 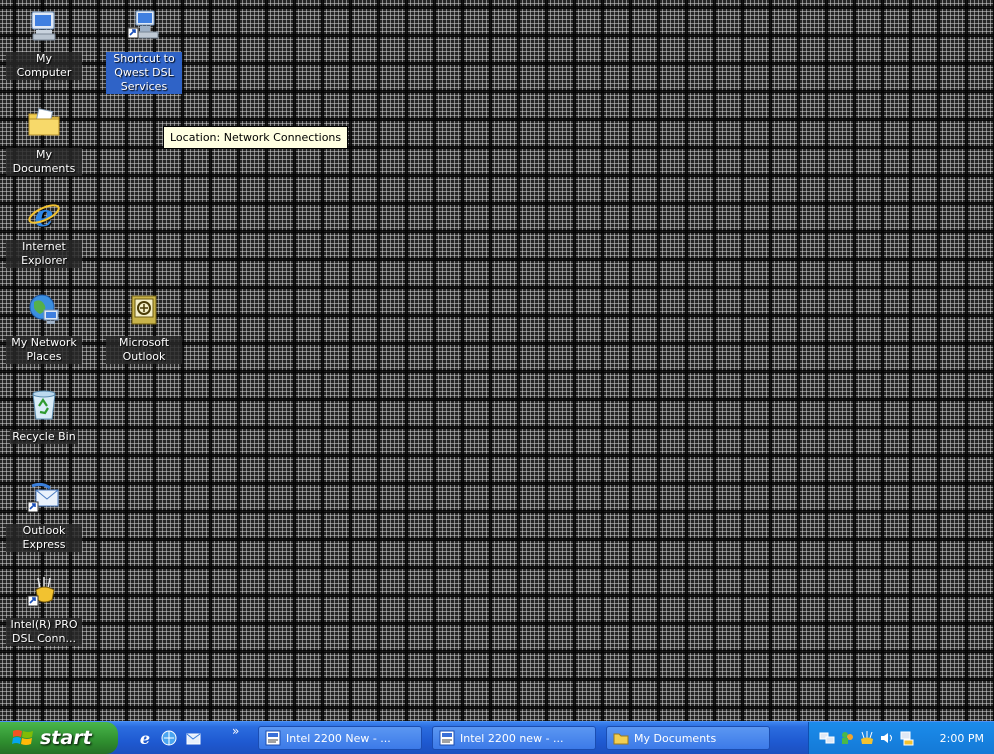 I want to click on system-tray: 2:00 PM, so click(x=901, y=738).